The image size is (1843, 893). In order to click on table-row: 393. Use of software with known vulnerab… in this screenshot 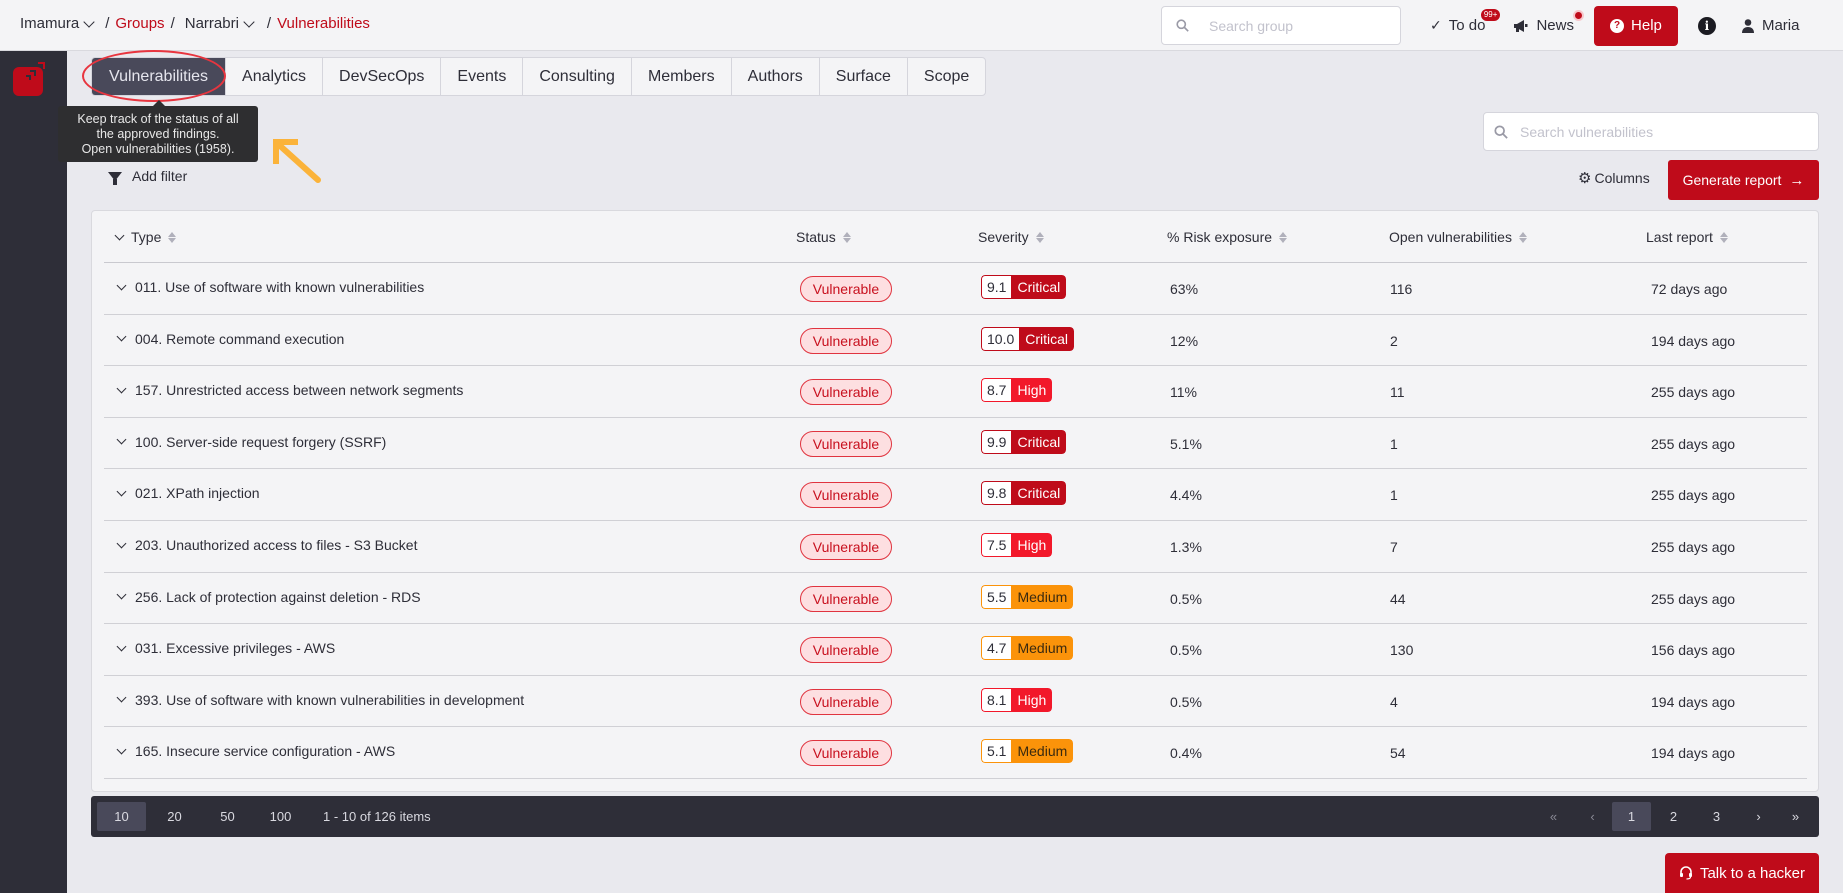, I will do `click(955, 702)`.